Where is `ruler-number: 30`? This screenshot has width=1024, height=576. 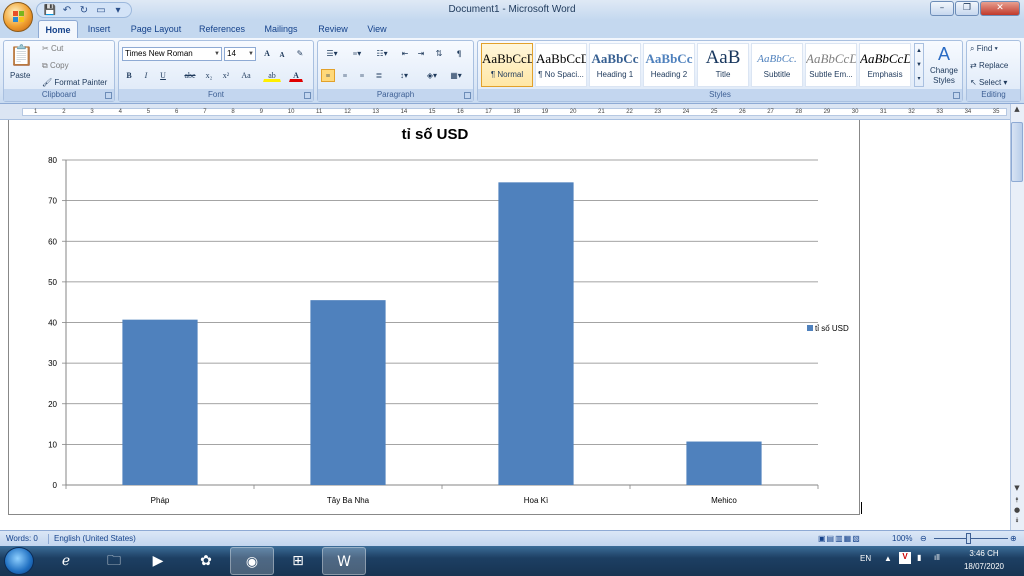
ruler-number: 30 is located at coordinates (855, 112).